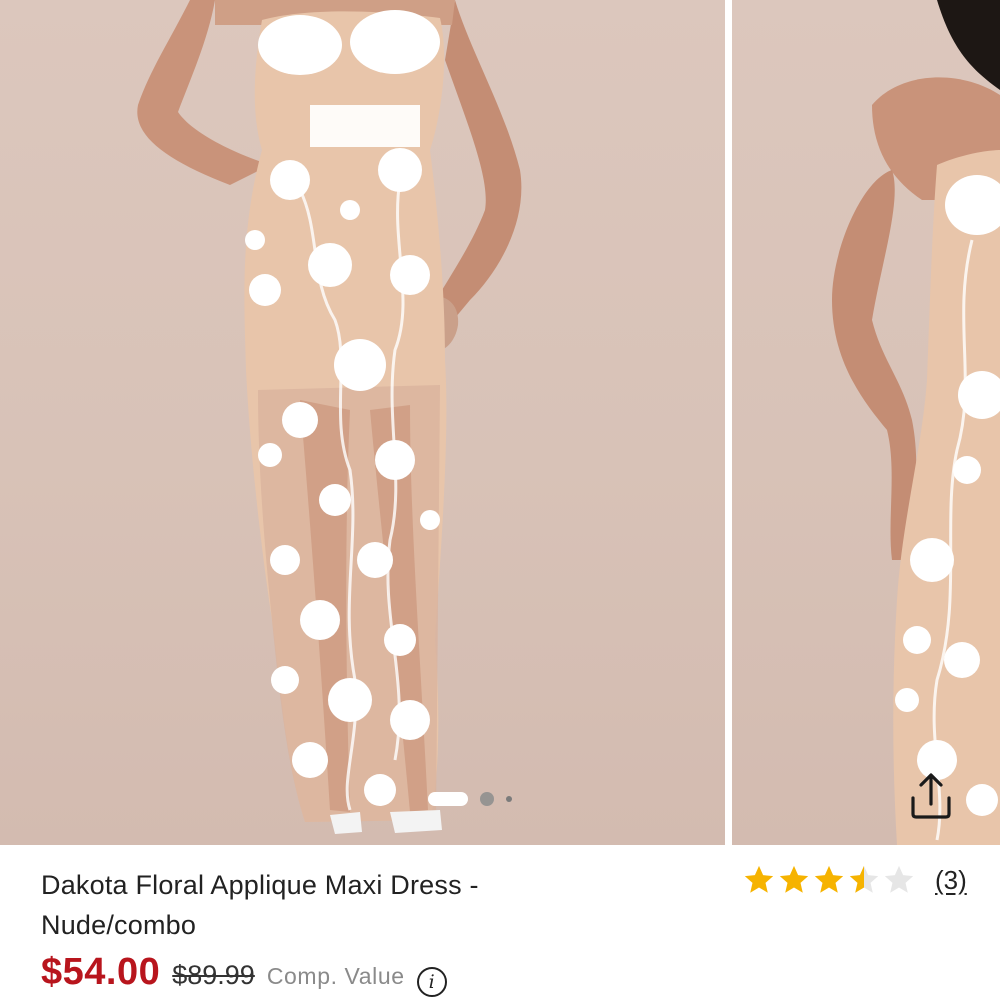 The image size is (1000, 1000). I want to click on original-price: $89.99, so click(213, 975).